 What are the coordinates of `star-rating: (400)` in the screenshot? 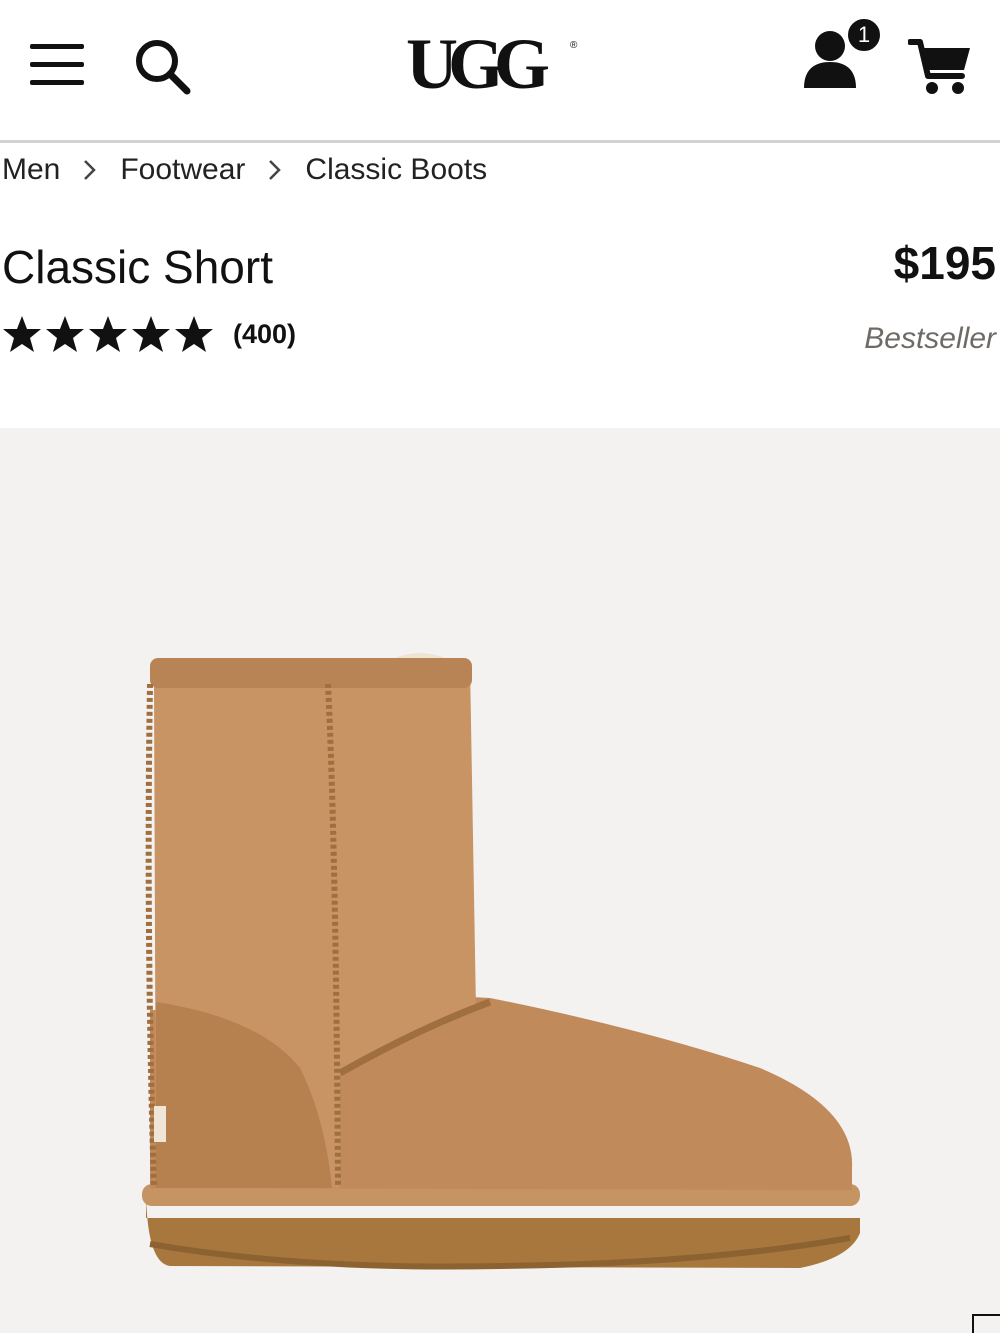 It's located at (149, 334).